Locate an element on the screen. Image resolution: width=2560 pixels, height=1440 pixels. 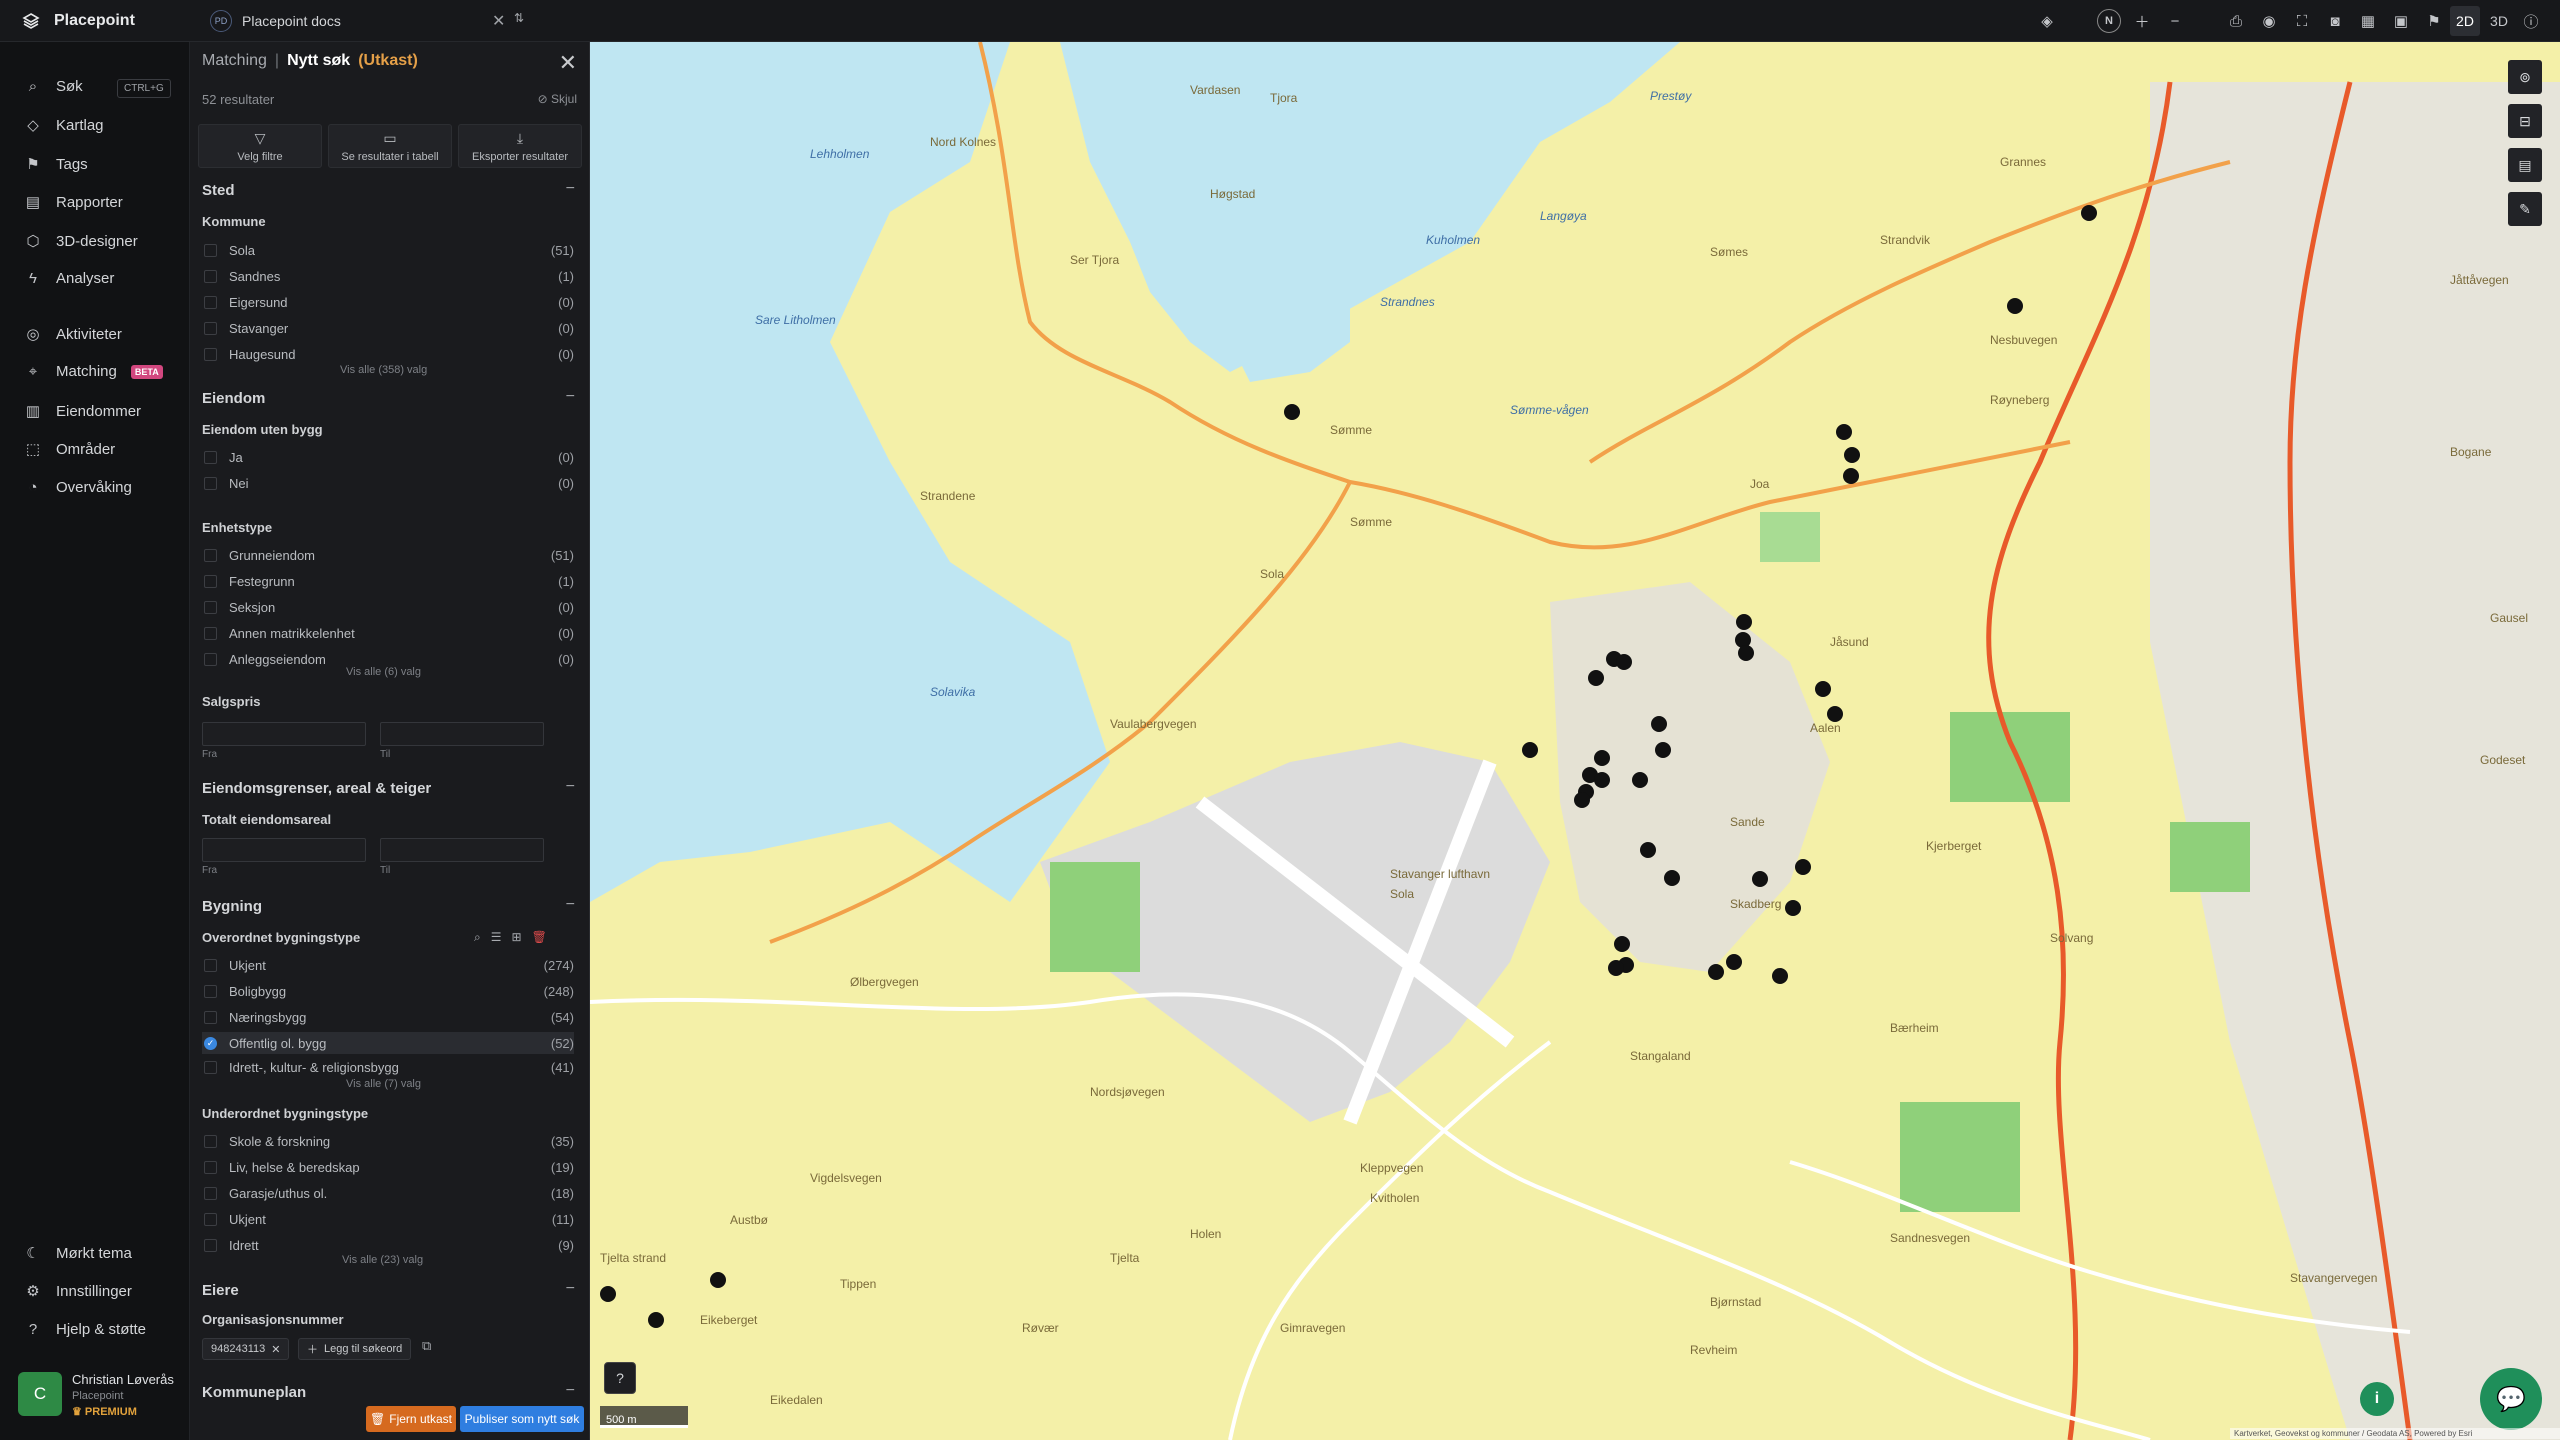
info-icon: ⓘ is located at coordinates (2531, 21).